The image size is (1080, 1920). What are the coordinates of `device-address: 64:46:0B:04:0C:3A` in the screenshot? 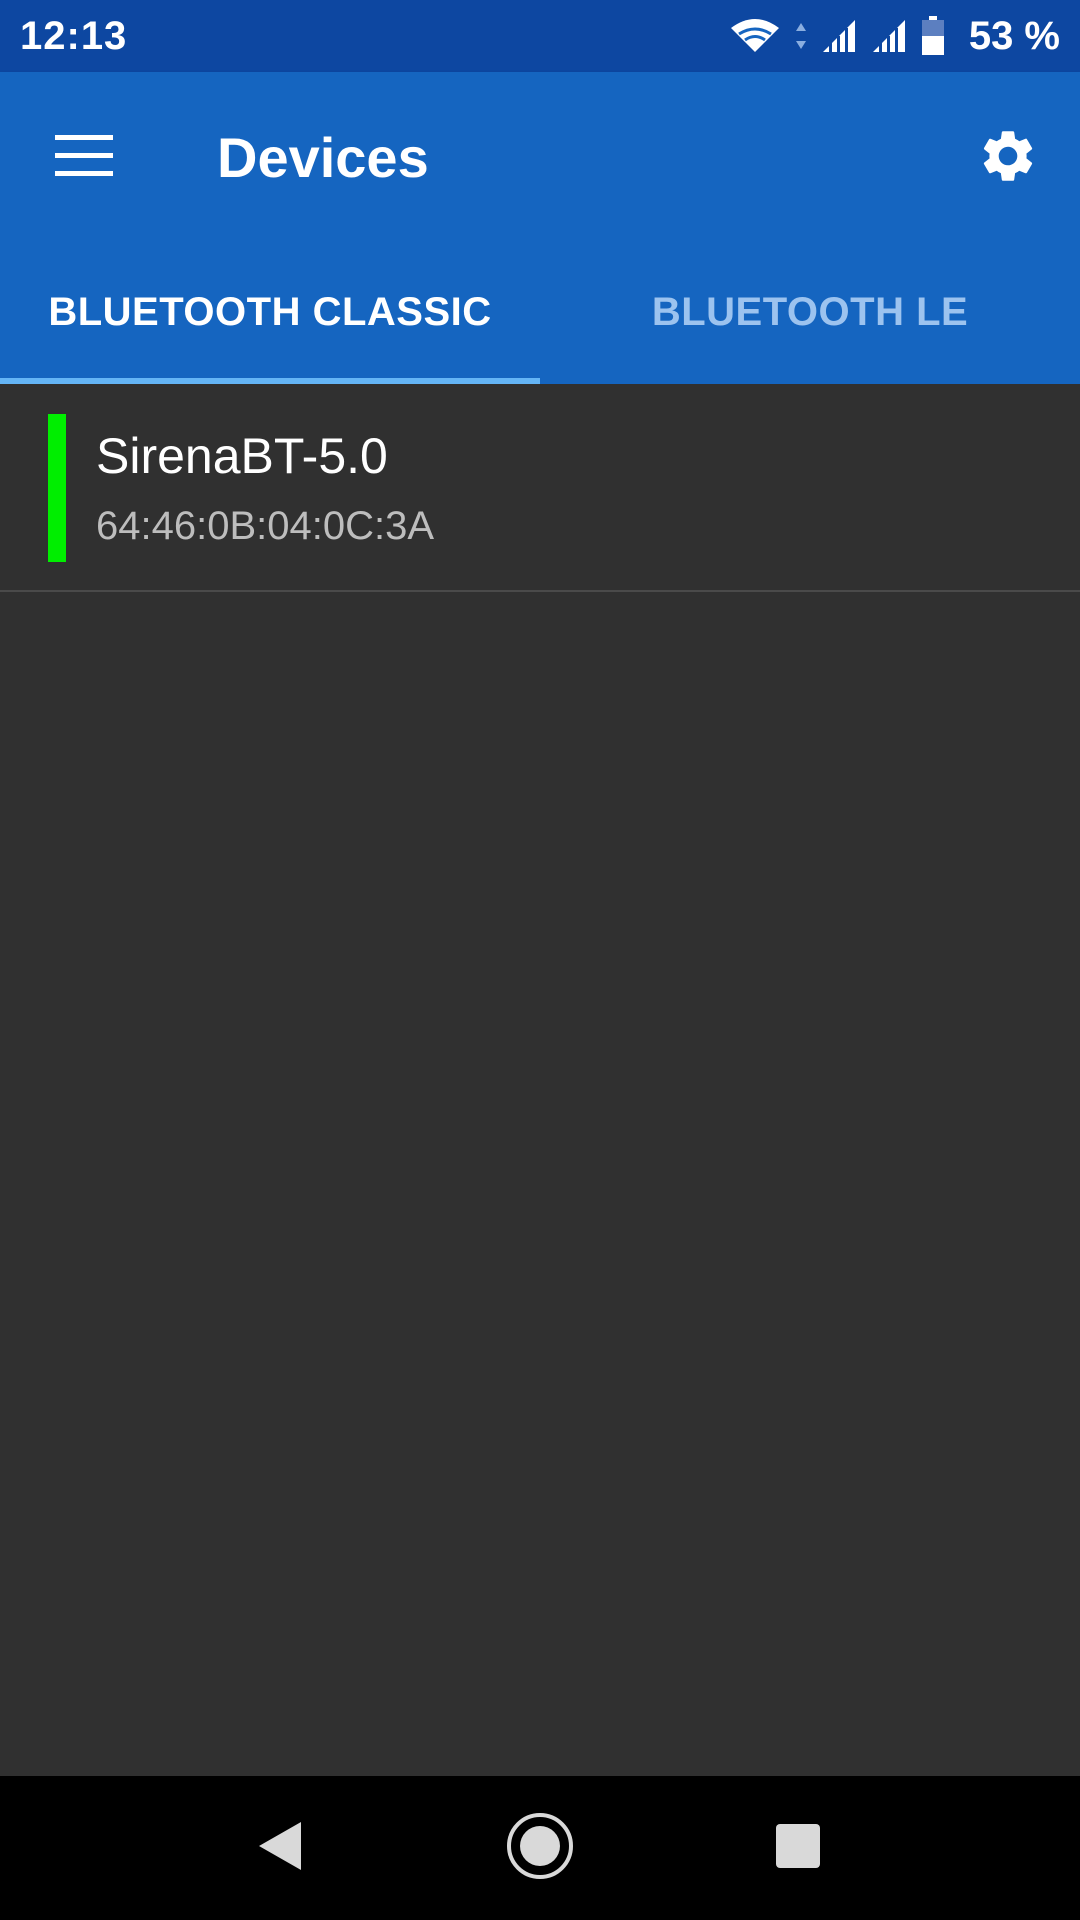 It's located at (265, 526).